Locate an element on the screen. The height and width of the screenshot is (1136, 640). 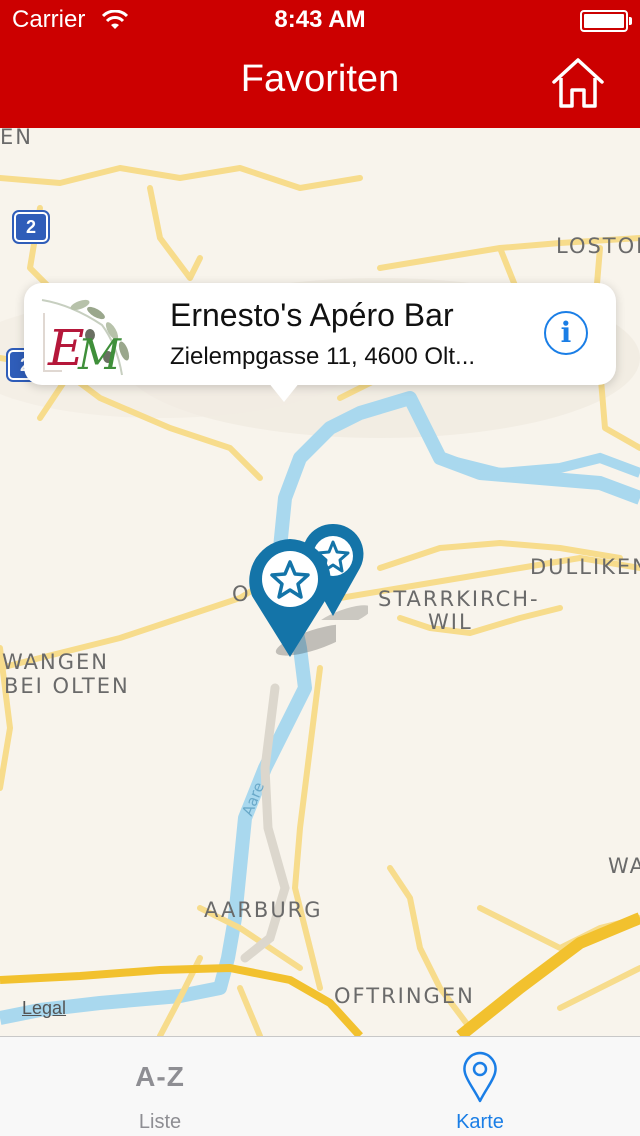
callout-pointer is located at coordinates (284, 392).